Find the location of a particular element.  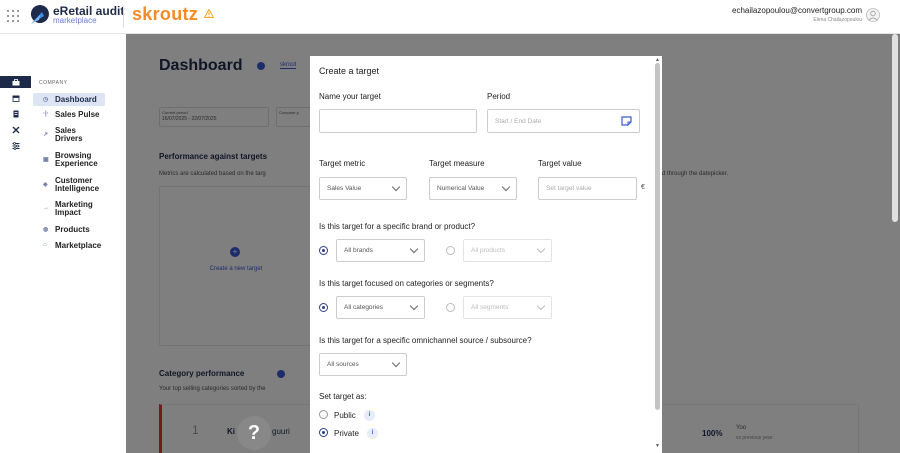

set-as-label: Set target as: is located at coordinates (343, 396).